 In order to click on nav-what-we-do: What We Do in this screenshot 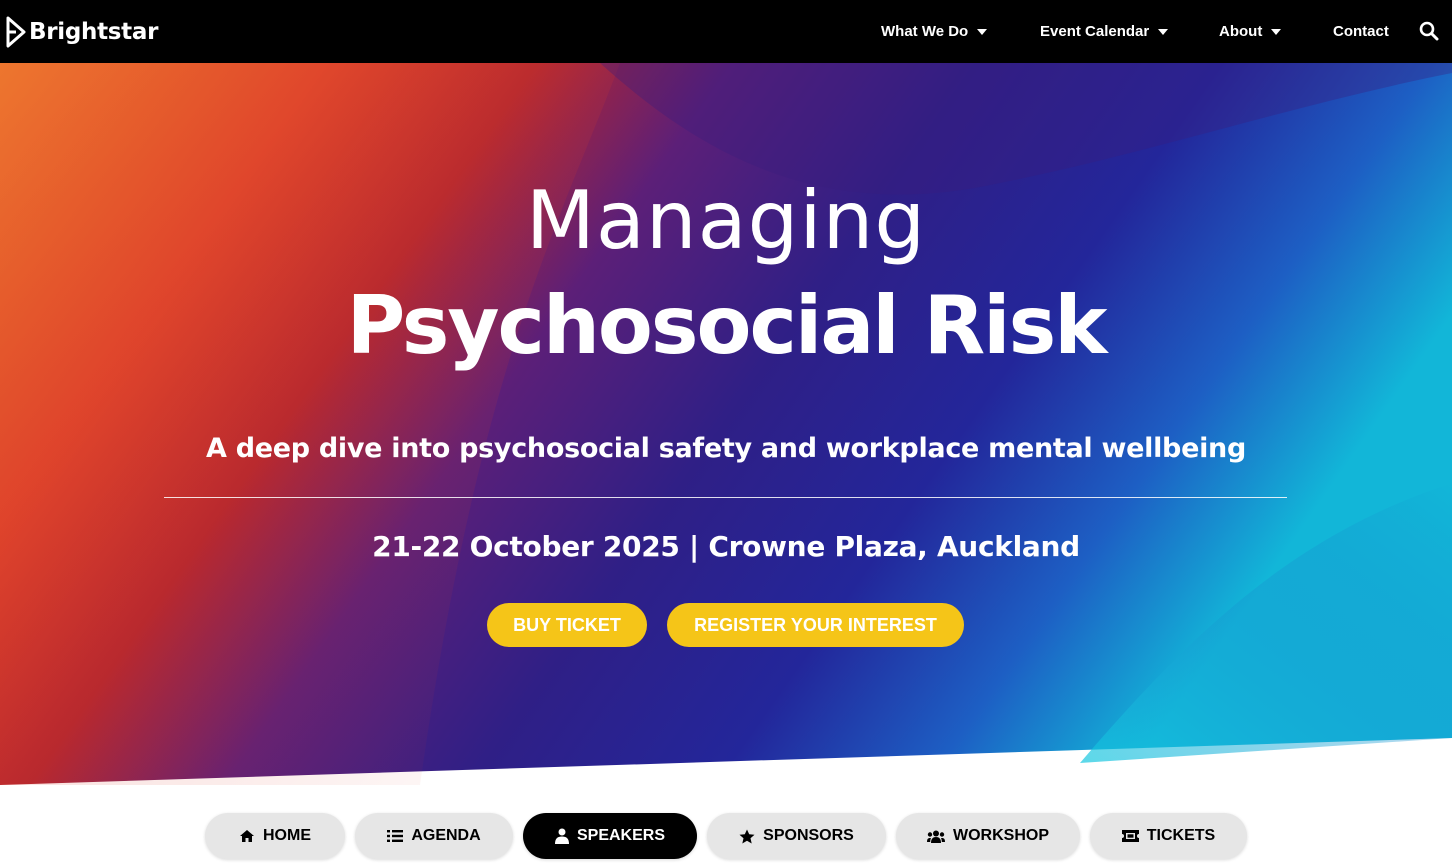, I will do `click(934, 31)`.